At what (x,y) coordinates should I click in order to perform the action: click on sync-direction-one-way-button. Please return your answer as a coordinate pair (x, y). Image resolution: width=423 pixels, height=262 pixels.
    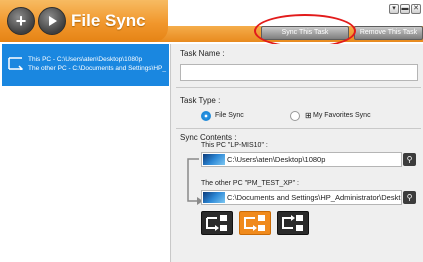
    Looking at the image, I should click on (217, 223).